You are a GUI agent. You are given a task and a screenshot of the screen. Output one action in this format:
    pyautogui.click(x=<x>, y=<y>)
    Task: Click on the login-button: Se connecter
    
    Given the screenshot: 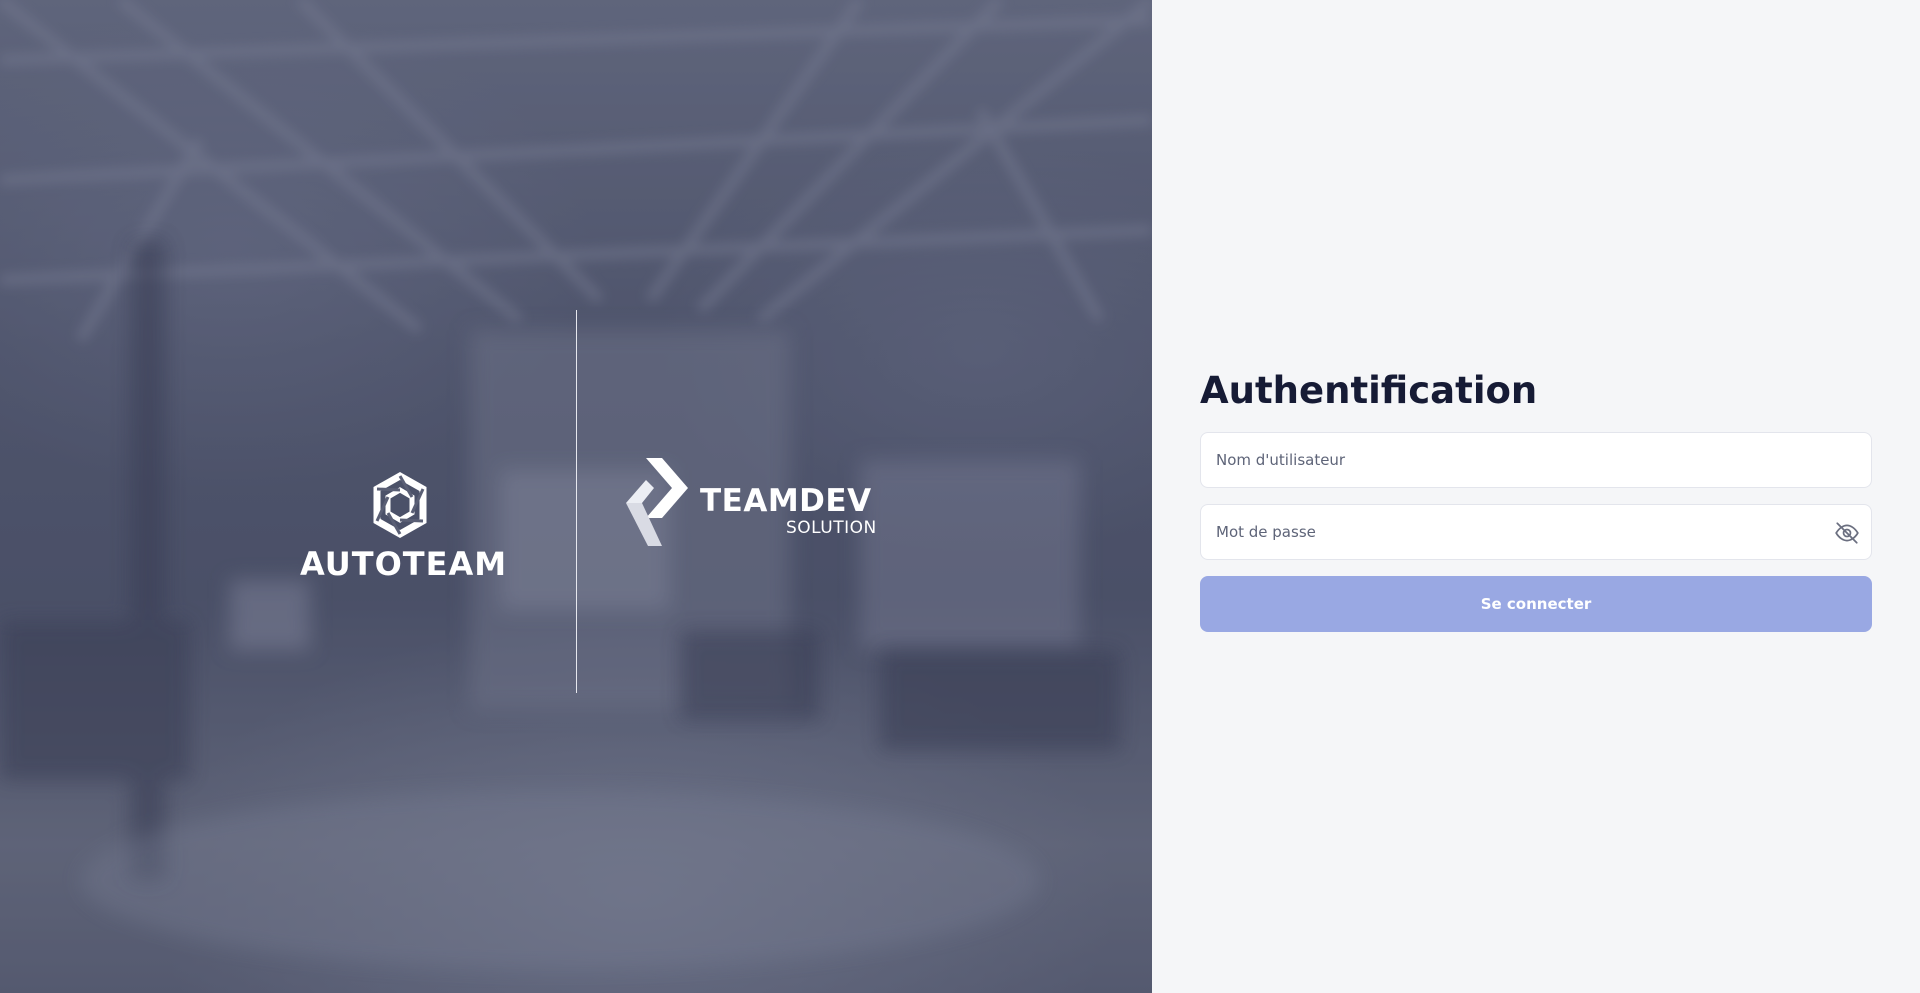 What is the action you would take?
    pyautogui.click(x=1536, y=604)
    